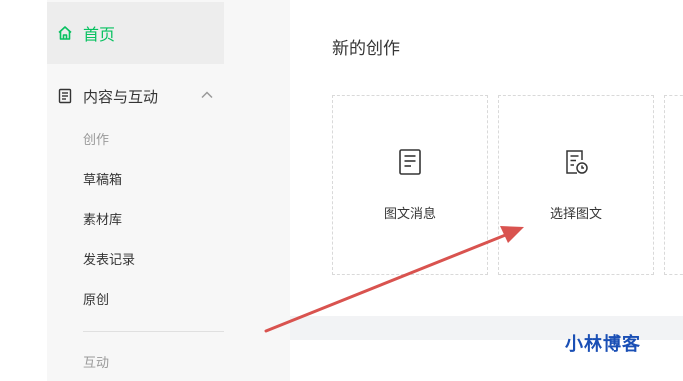 The image size is (683, 381). I want to click on document-clock-icon, so click(576, 162).